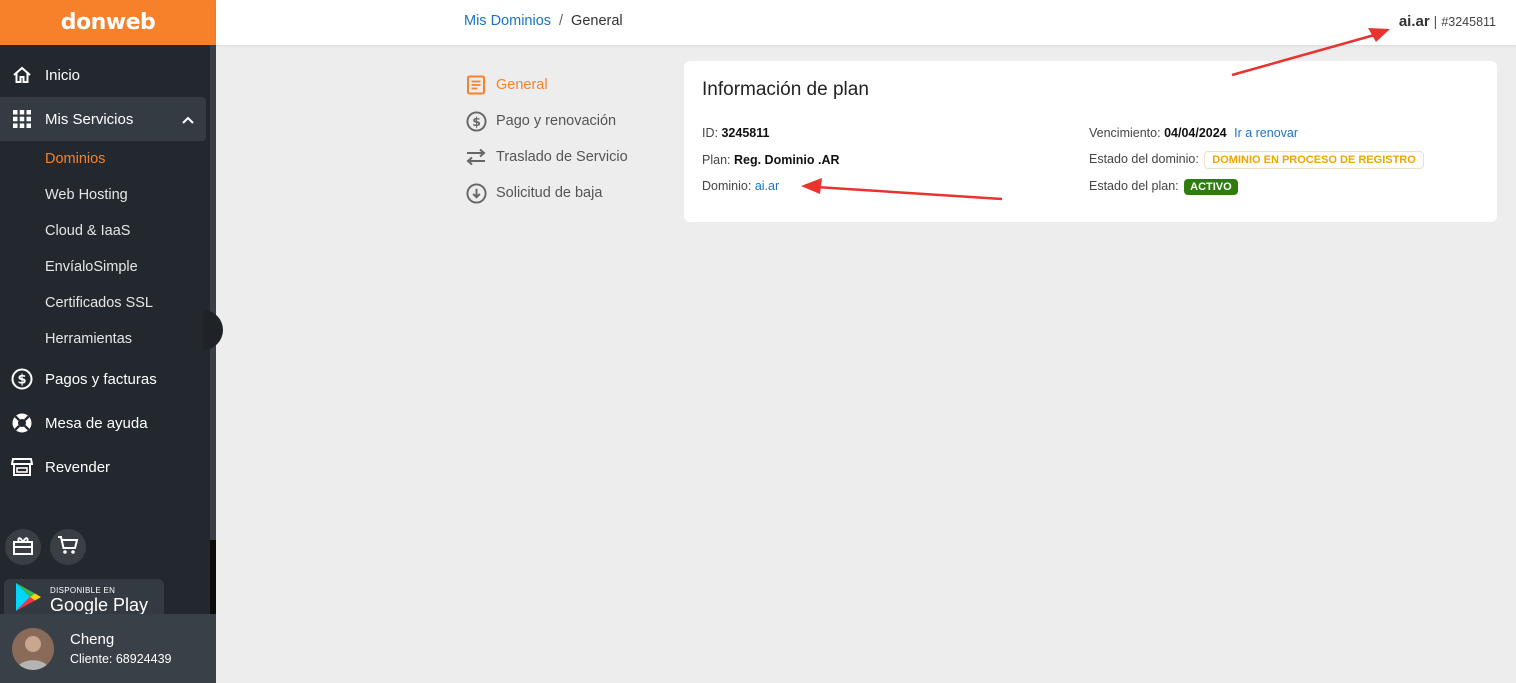 The height and width of the screenshot is (683, 1516). What do you see at coordinates (562, 157) in the screenshot?
I see `submenu-label: Traslado de Servicio` at bounding box center [562, 157].